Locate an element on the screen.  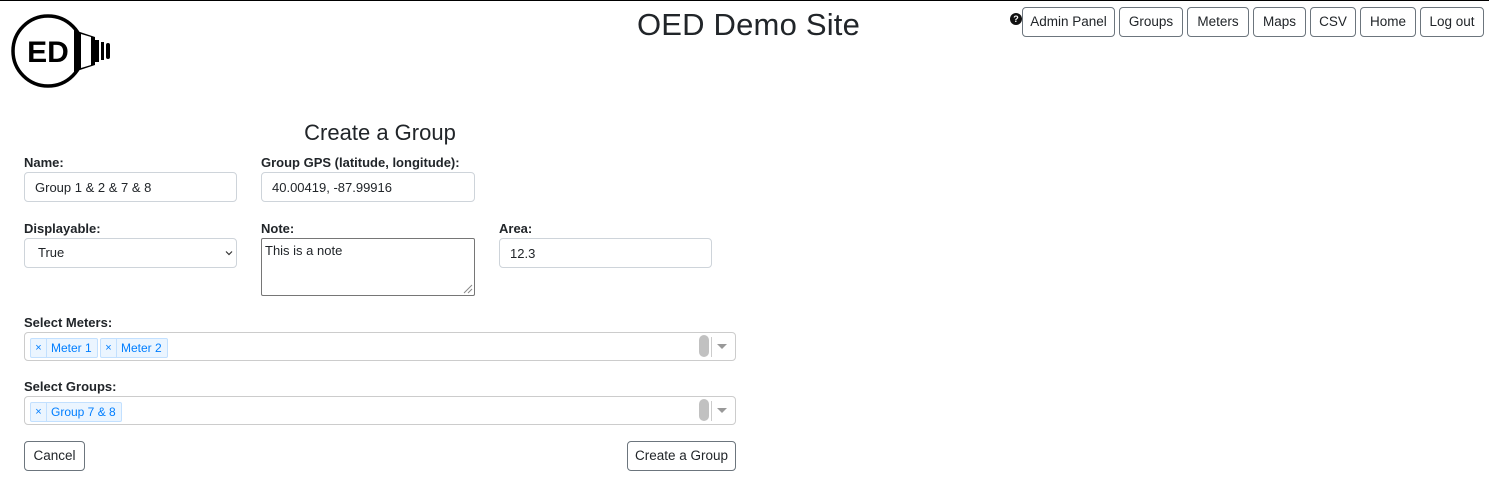
nav-groups-button: Groups is located at coordinates (1151, 22).